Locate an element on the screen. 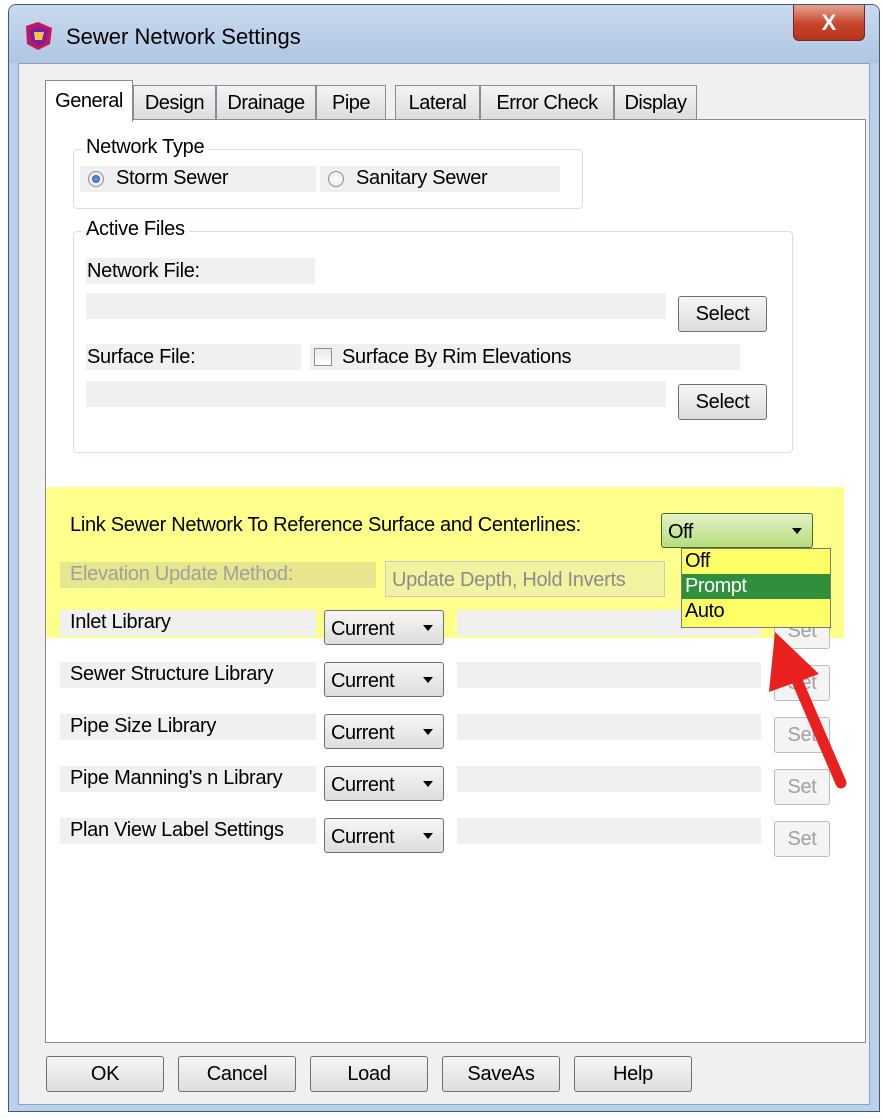 This screenshot has width=883, height=1119. network-file-field is located at coordinates (376, 306).